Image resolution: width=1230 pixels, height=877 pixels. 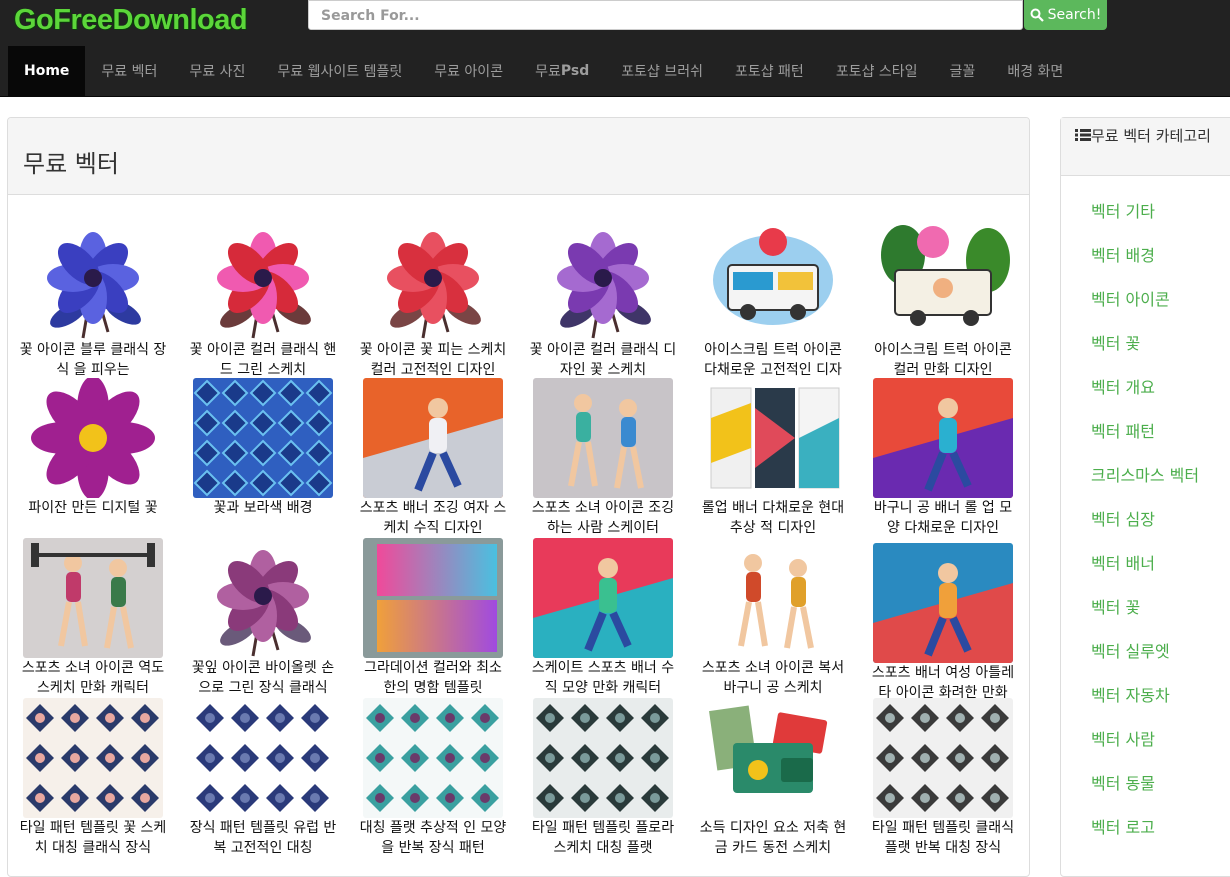 I want to click on category-link: 벡터 개요, so click(x=1160, y=396).